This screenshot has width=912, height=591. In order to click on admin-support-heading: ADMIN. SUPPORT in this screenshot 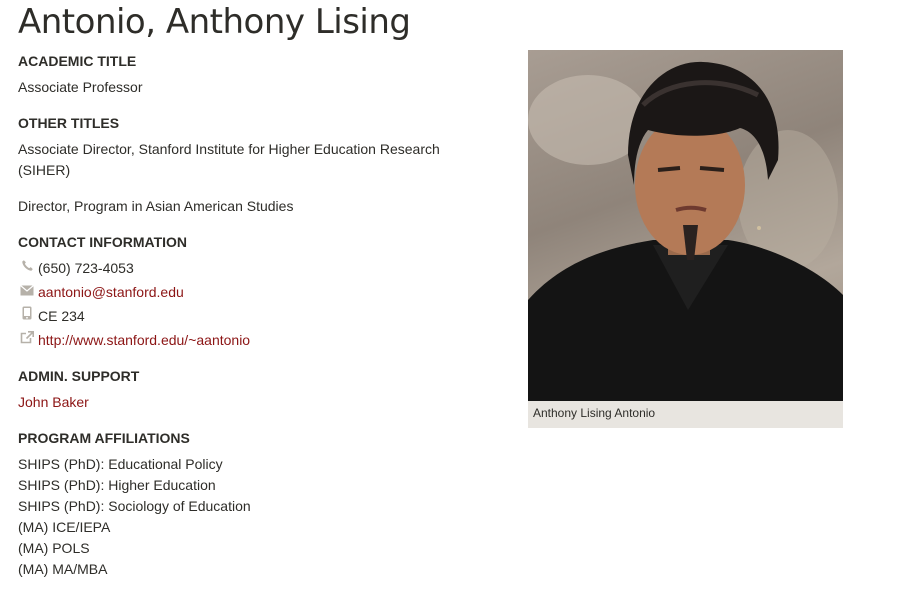, I will do `click(79, 376)`.